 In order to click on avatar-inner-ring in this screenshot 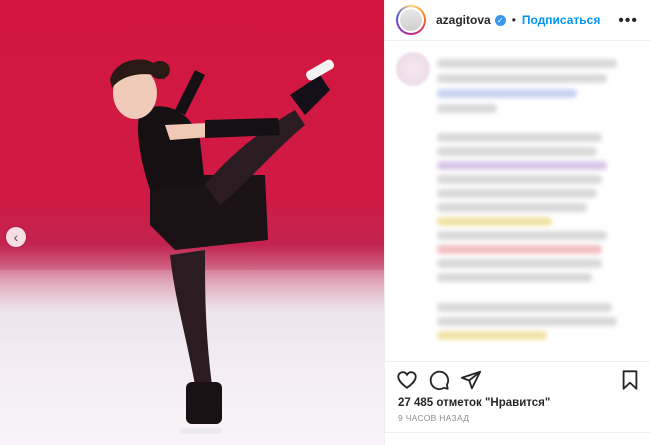, I will do `click(411, 20)`.